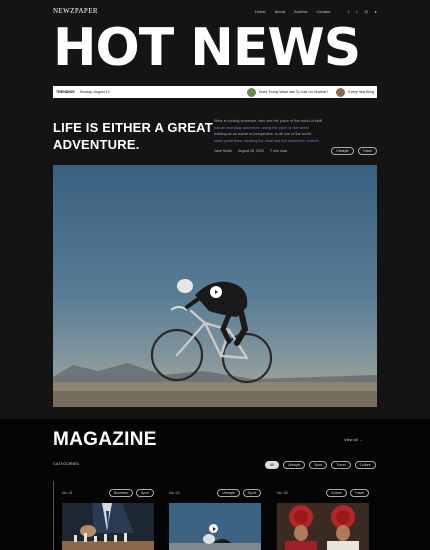  I want to click on article-date: August 26, 2020, so click(251, 150).